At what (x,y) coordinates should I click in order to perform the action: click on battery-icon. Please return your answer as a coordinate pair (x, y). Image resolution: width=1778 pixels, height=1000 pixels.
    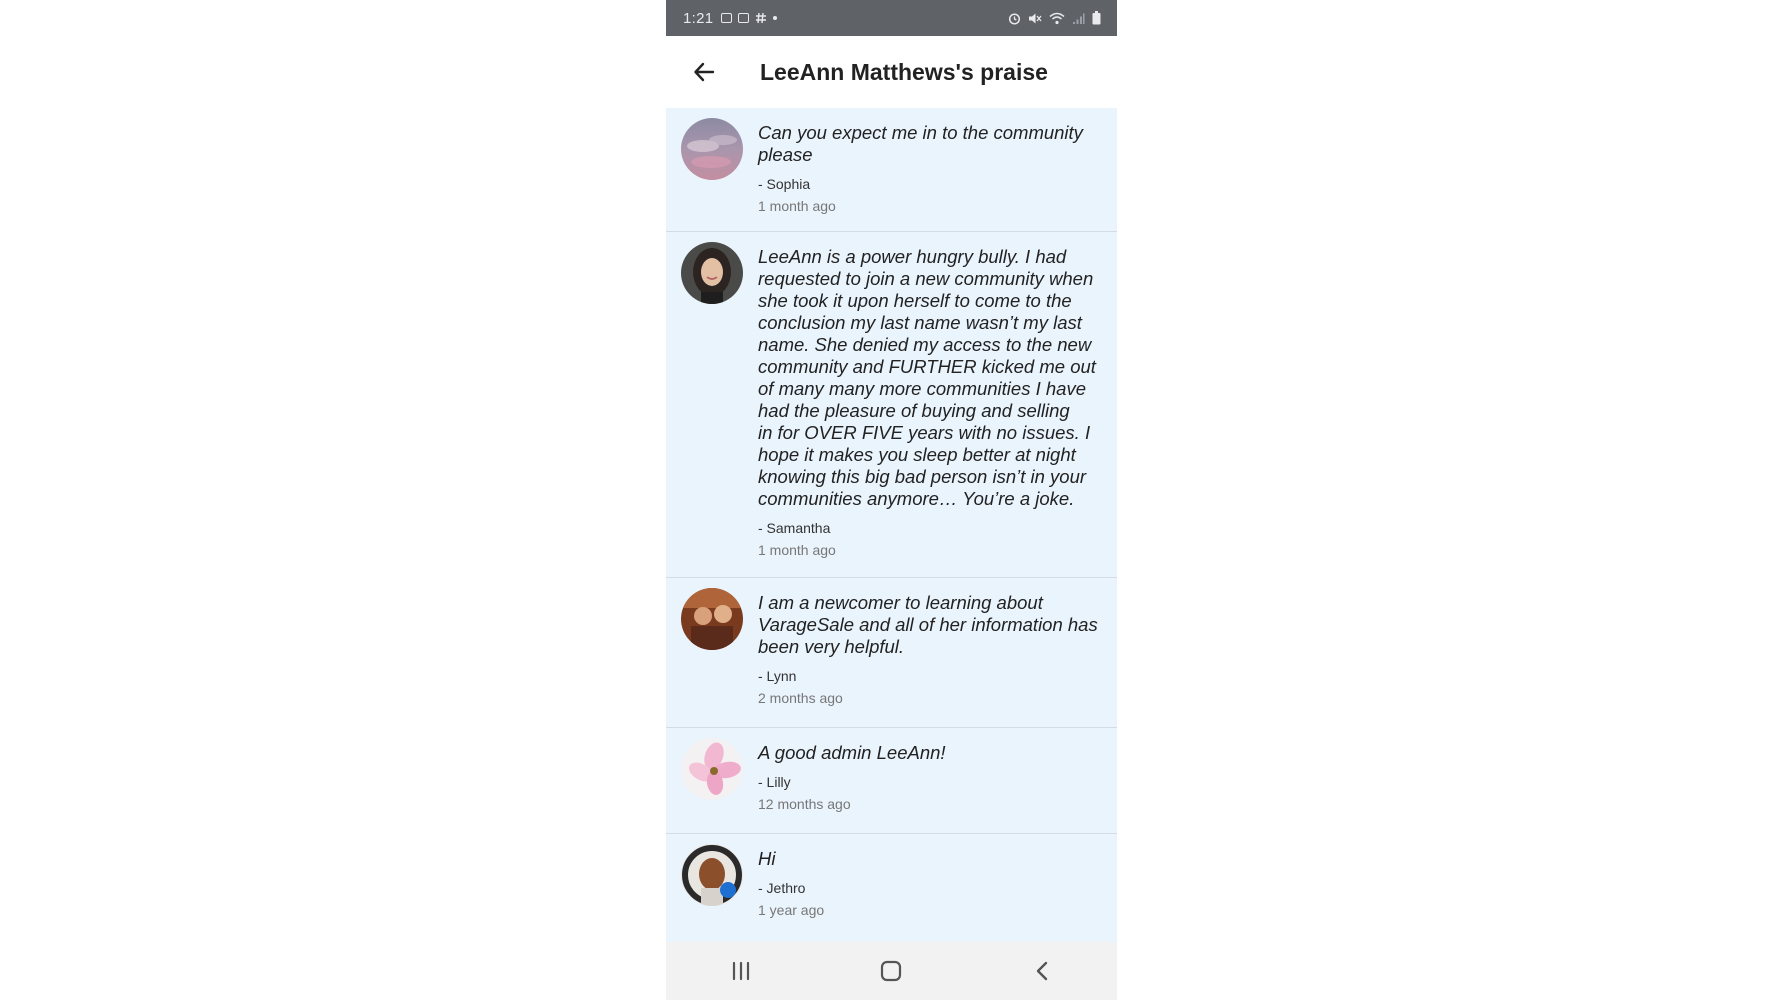
    Looking at the image, I should click on (1096, 18).